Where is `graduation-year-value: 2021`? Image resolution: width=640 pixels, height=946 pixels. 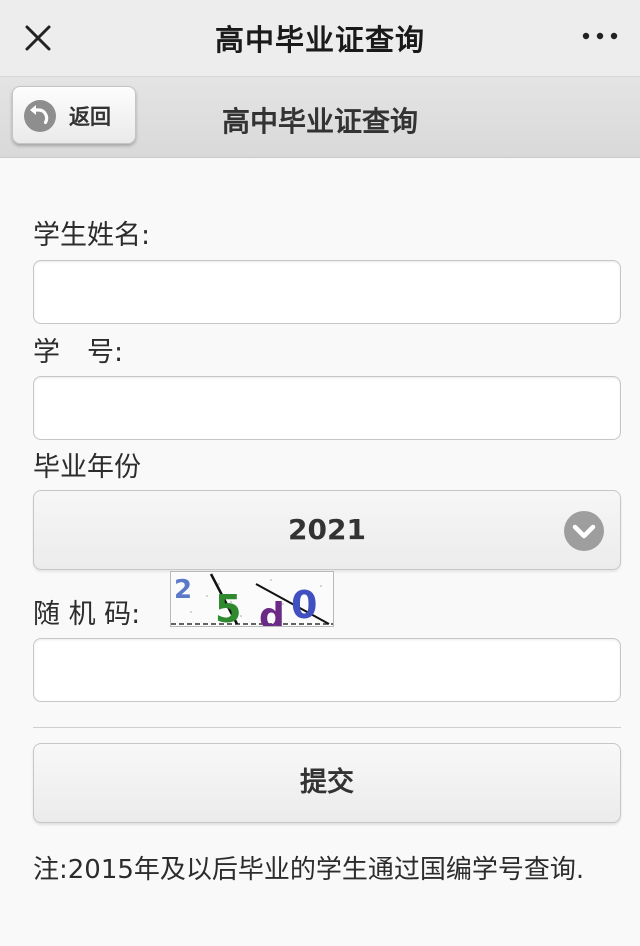
graduation-year-value: 2021 is located at coordinates (327, 529).